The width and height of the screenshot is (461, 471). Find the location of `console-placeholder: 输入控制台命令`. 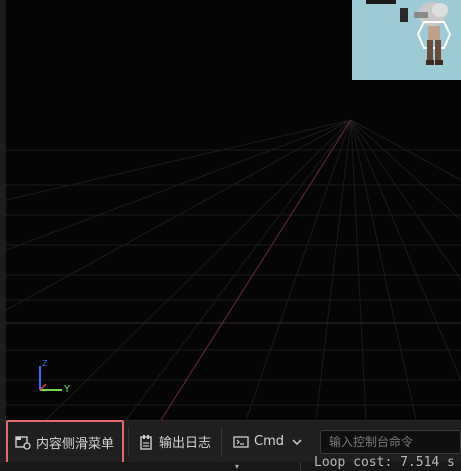

console-placeholder: 输入控制台命令 is located at coordinates (371, 442).